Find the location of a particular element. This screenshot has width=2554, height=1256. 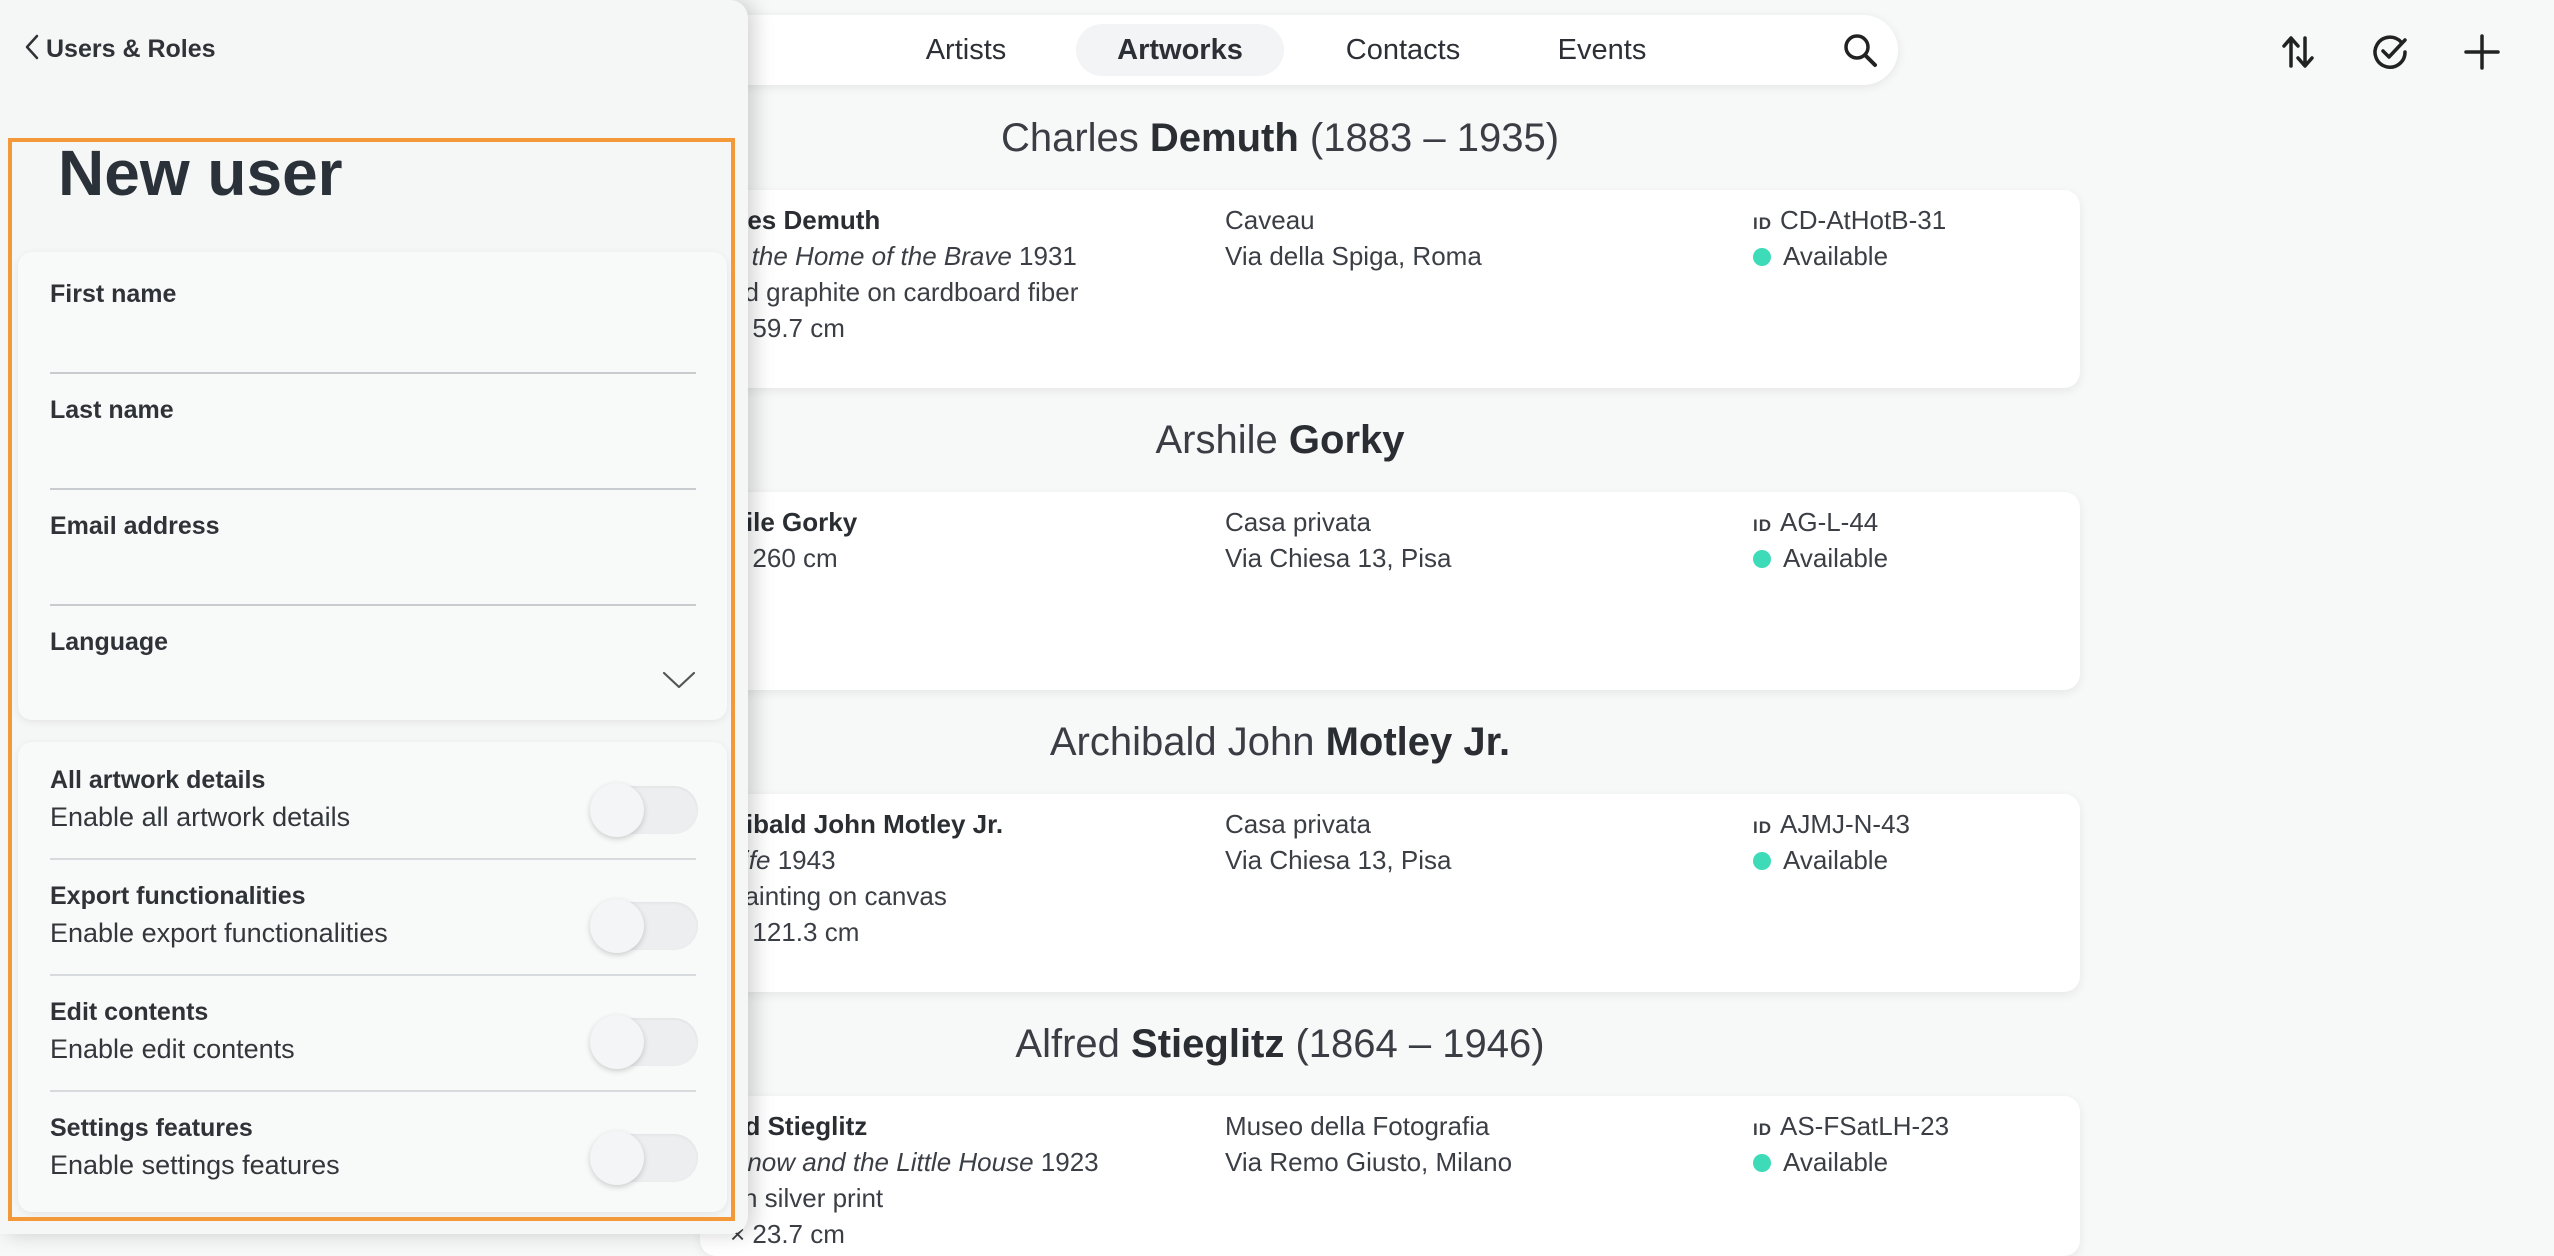

artwork-title: d the Home of the Brave is located at coordinates (871, 256).